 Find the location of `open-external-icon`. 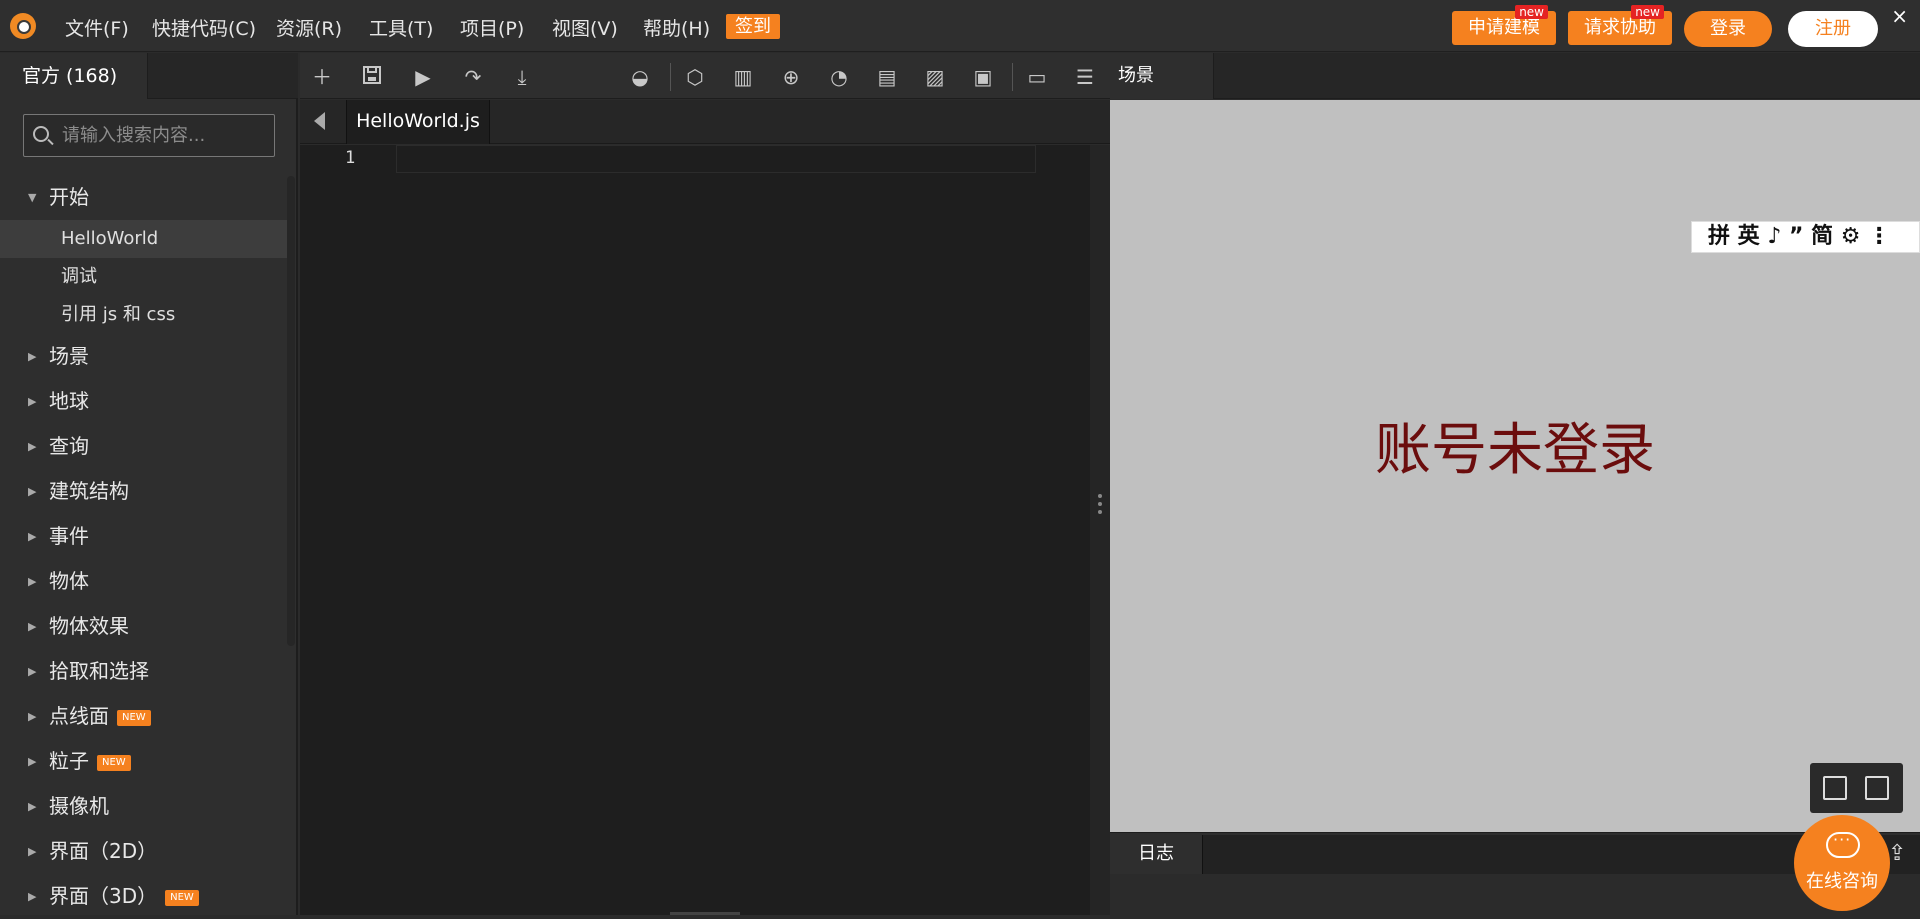

open-external-icon is located at coordinates (1835, 788).